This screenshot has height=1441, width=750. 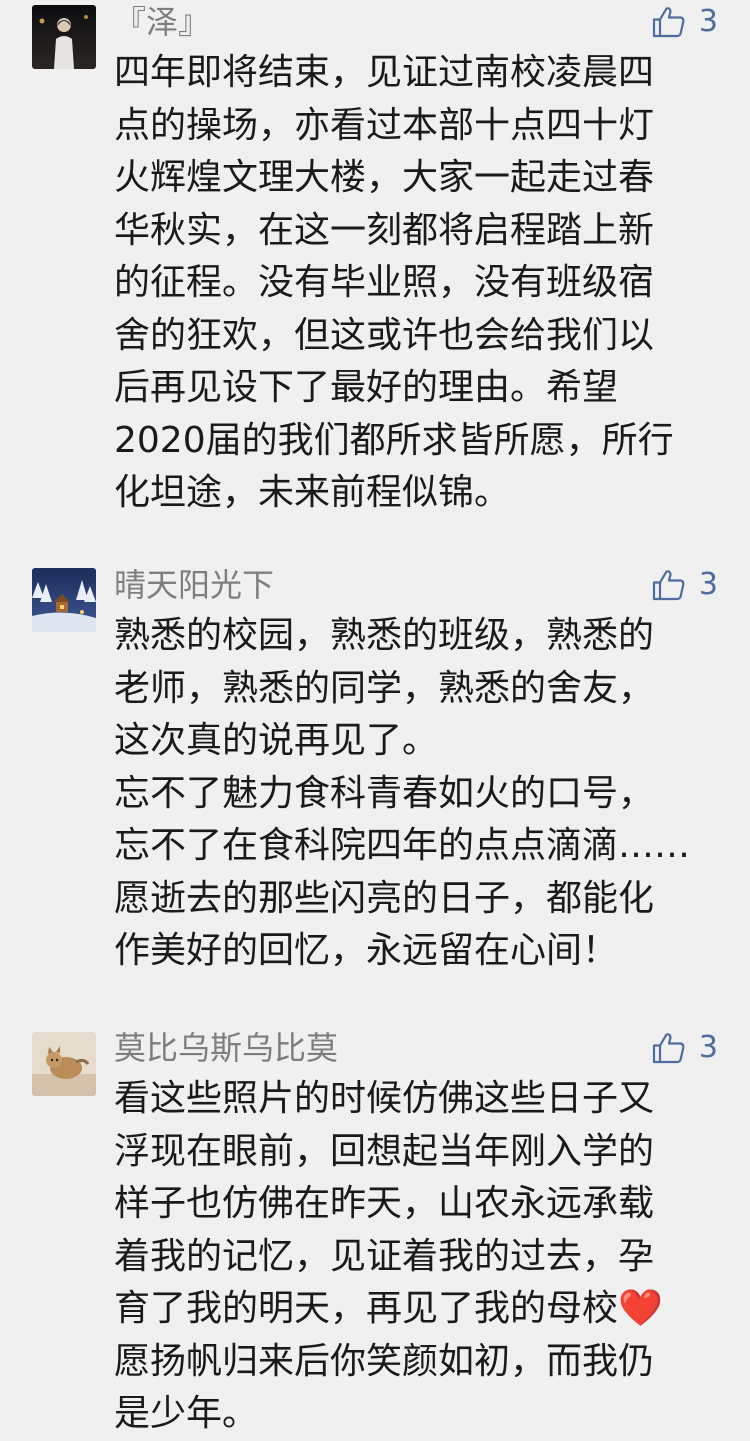 I want to click on comment-line: 火辉煌文理大楼，大家一起走过春, so click(x=384, y=177).